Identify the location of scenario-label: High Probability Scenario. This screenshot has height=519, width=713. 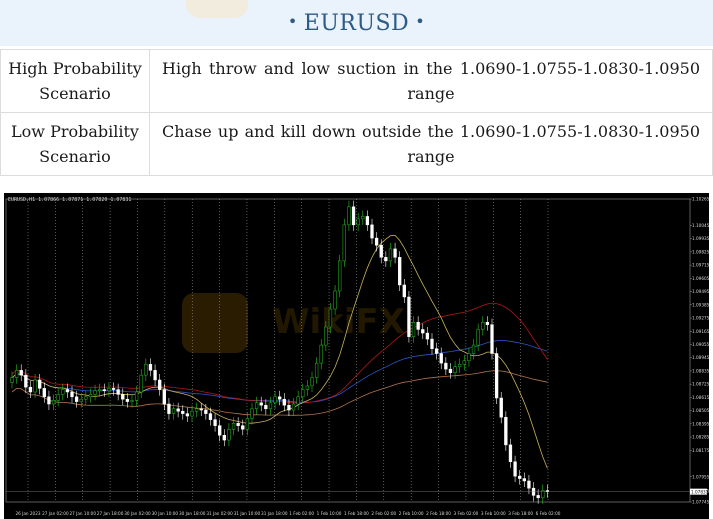
(75, 81).